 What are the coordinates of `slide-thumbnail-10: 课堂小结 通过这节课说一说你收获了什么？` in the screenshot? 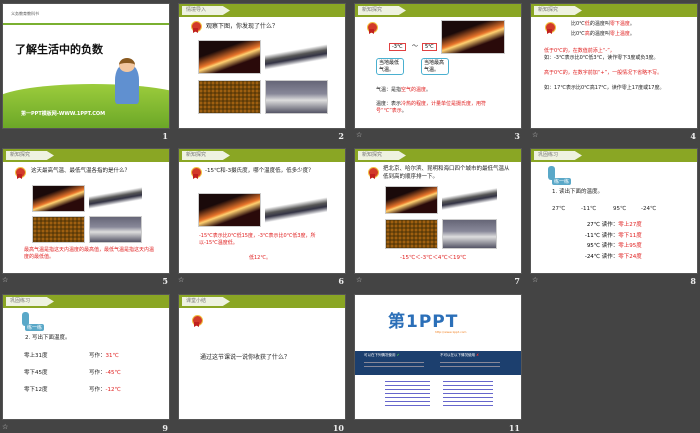 It's located at (262, 357).